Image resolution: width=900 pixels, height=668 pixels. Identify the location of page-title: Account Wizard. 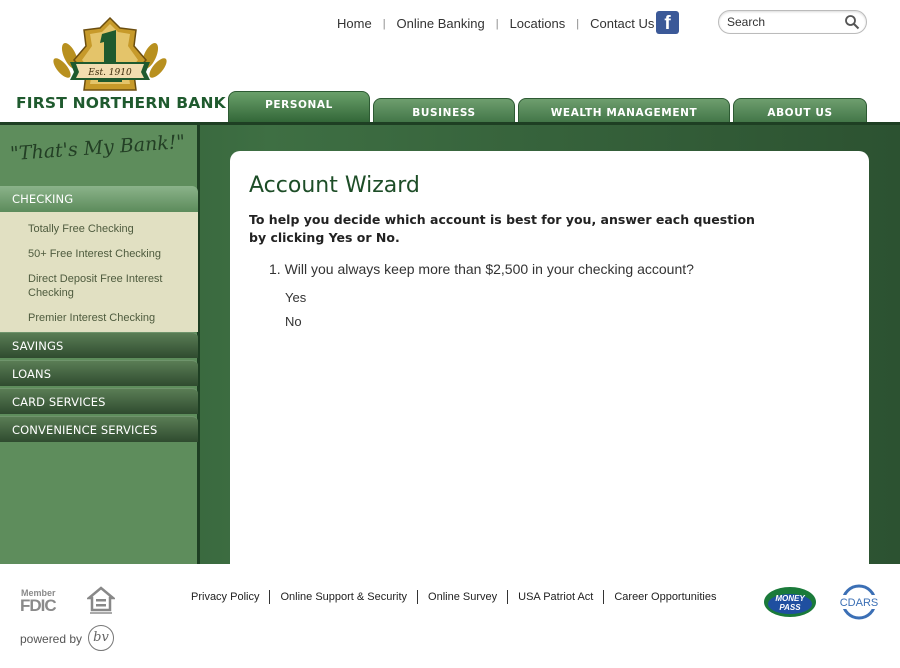
(334, 185).